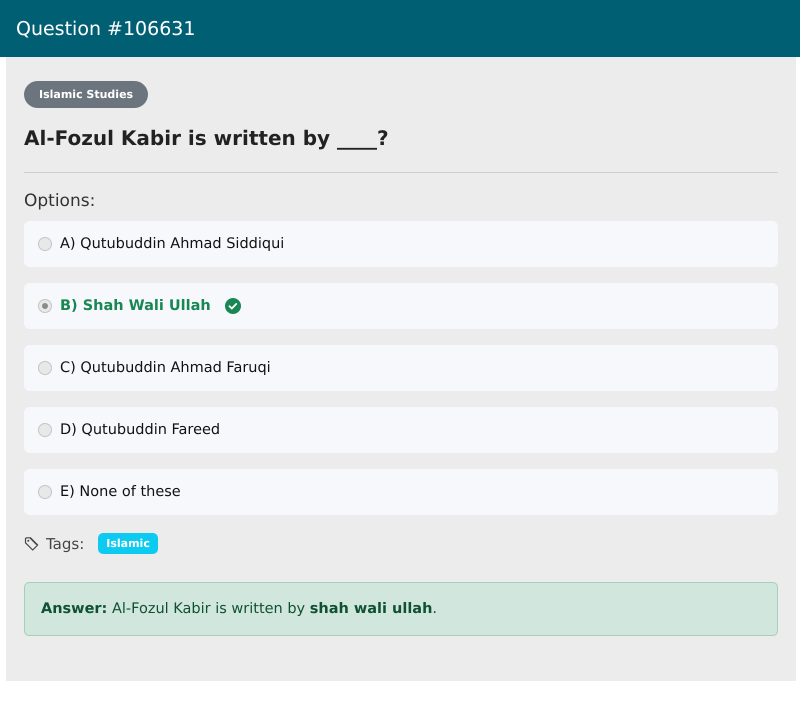 This screenshot has width=800, height=726. Describe the element at coordinates (401, 430) in the screenshot. I see `option-row: D) Qutubuddin Fareed` at that location.